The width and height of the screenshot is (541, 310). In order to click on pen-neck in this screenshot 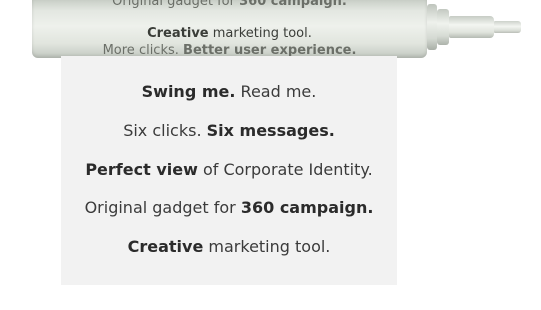, I will do `click(443, 27)`.